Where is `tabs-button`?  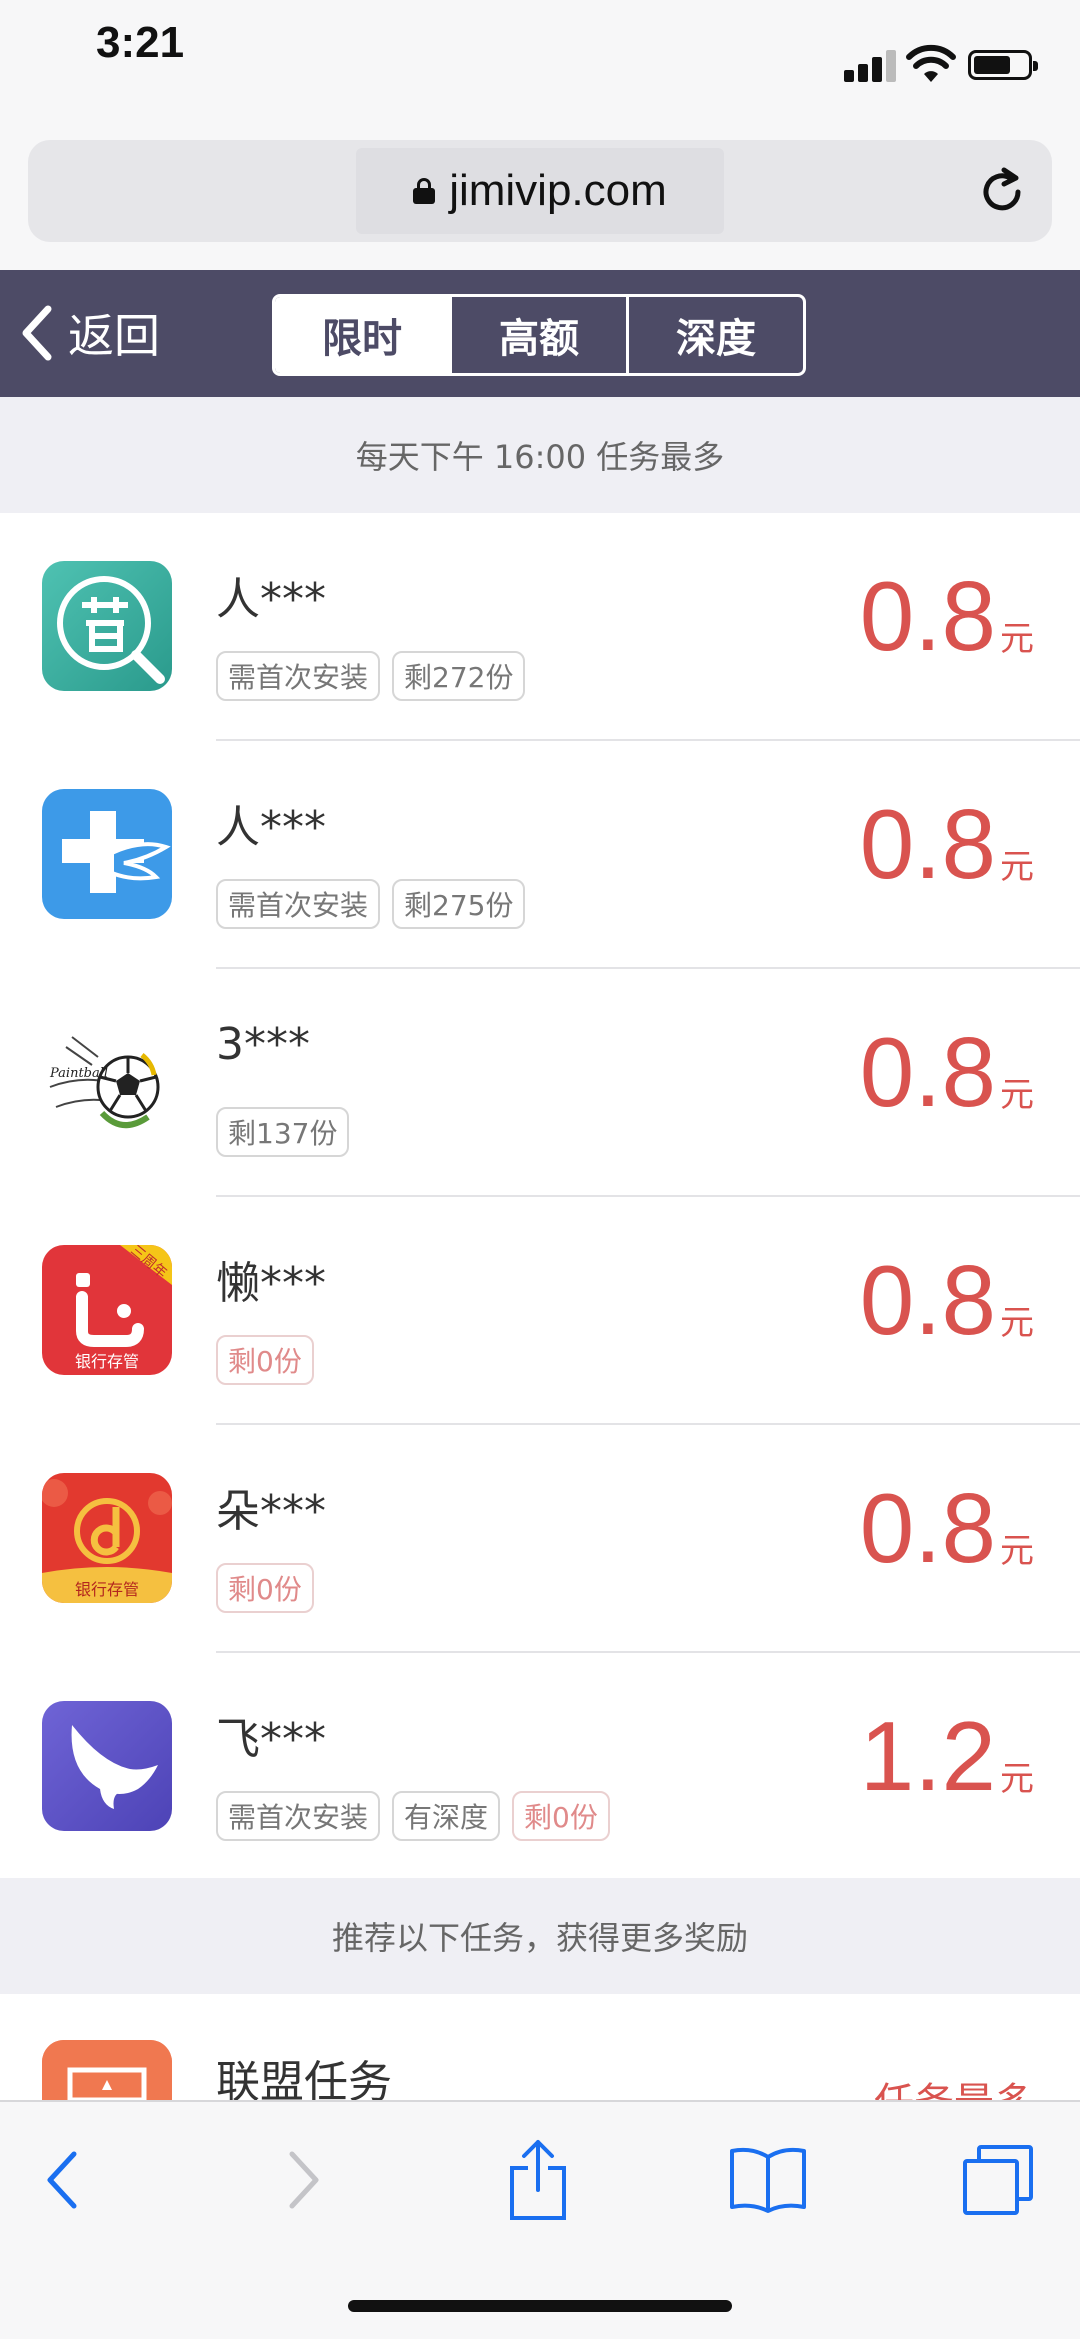 tabs-button is located at coordinates (998, 2180).